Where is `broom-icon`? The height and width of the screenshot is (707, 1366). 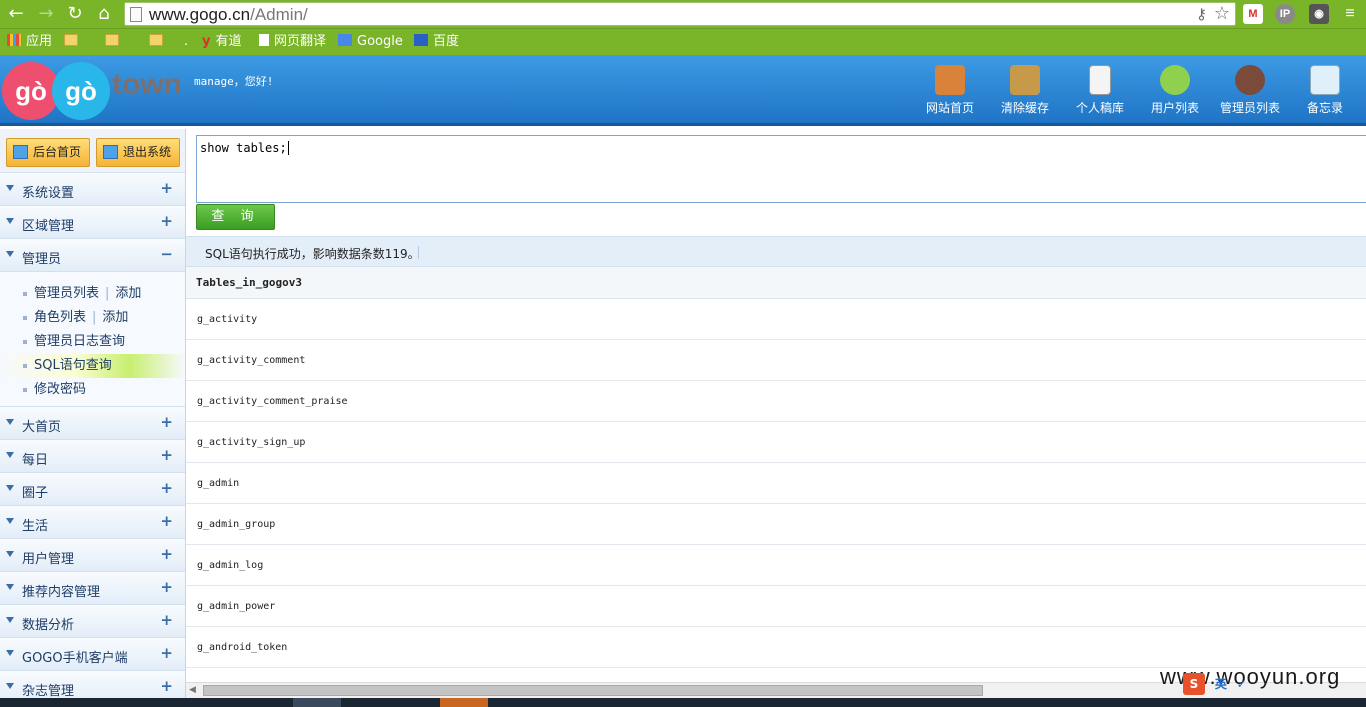
broom-icon is located at coordinates (1025, 80).